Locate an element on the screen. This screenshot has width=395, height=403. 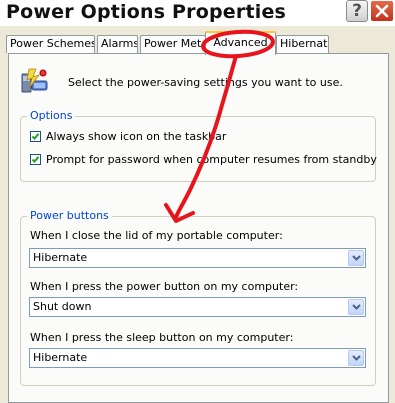
sleep-button-value: Hibernate is located at coordinates (60, 357).